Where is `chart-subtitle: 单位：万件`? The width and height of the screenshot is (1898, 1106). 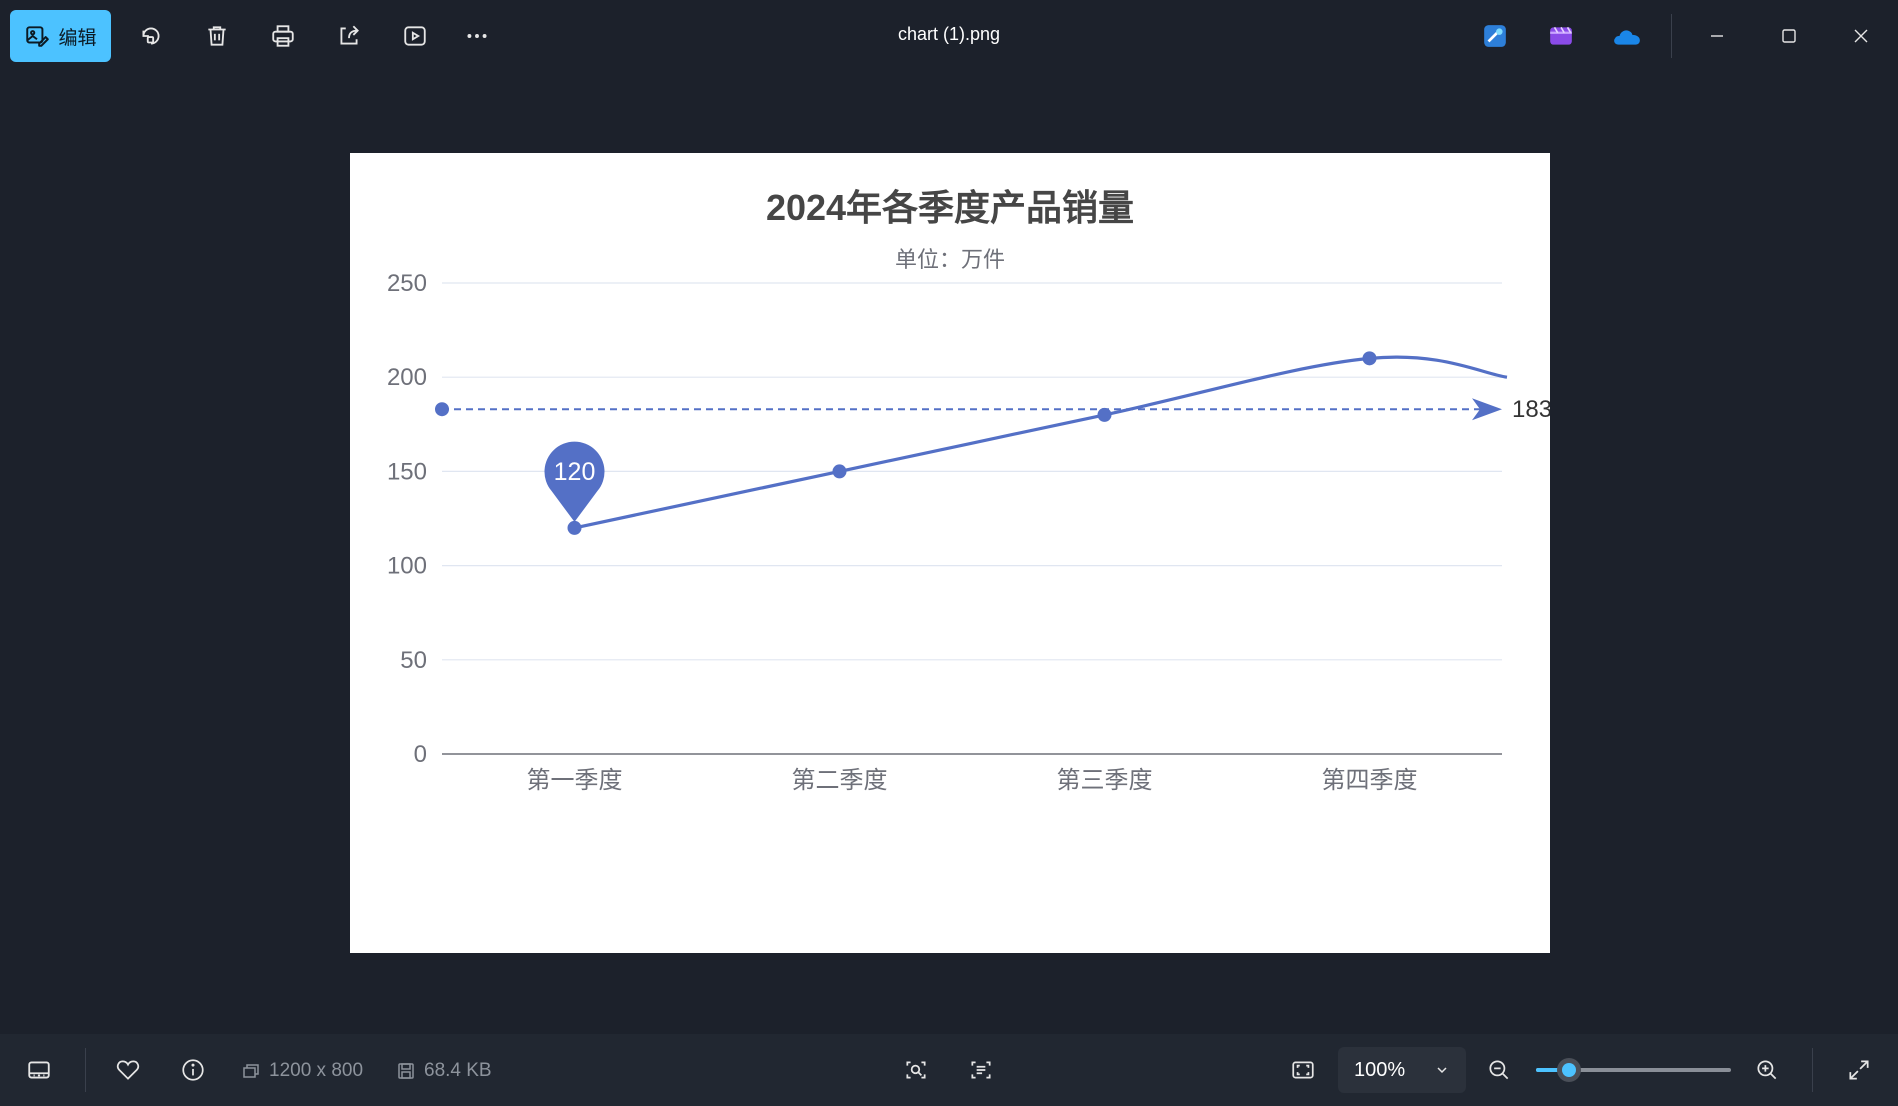
chart-subtitle: 单位：万件 is located at coordinates (950, 259).